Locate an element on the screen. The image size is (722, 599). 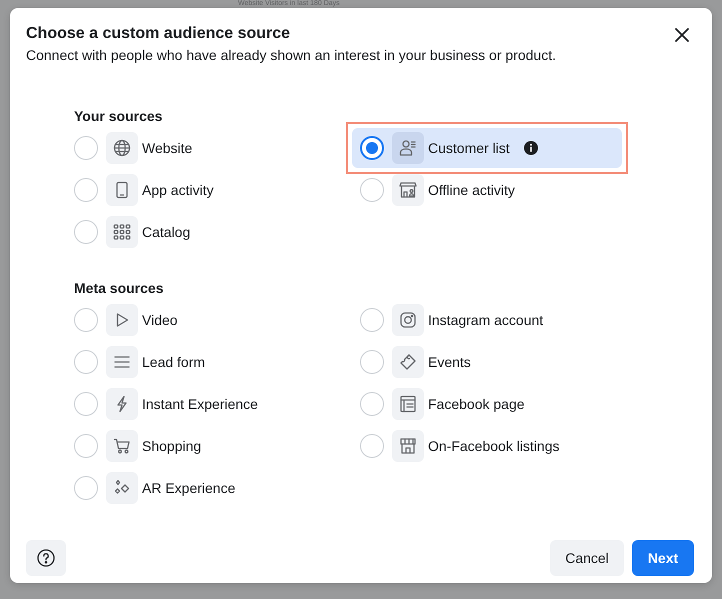
option-label: Shopping is located at coordinates (172, 446).